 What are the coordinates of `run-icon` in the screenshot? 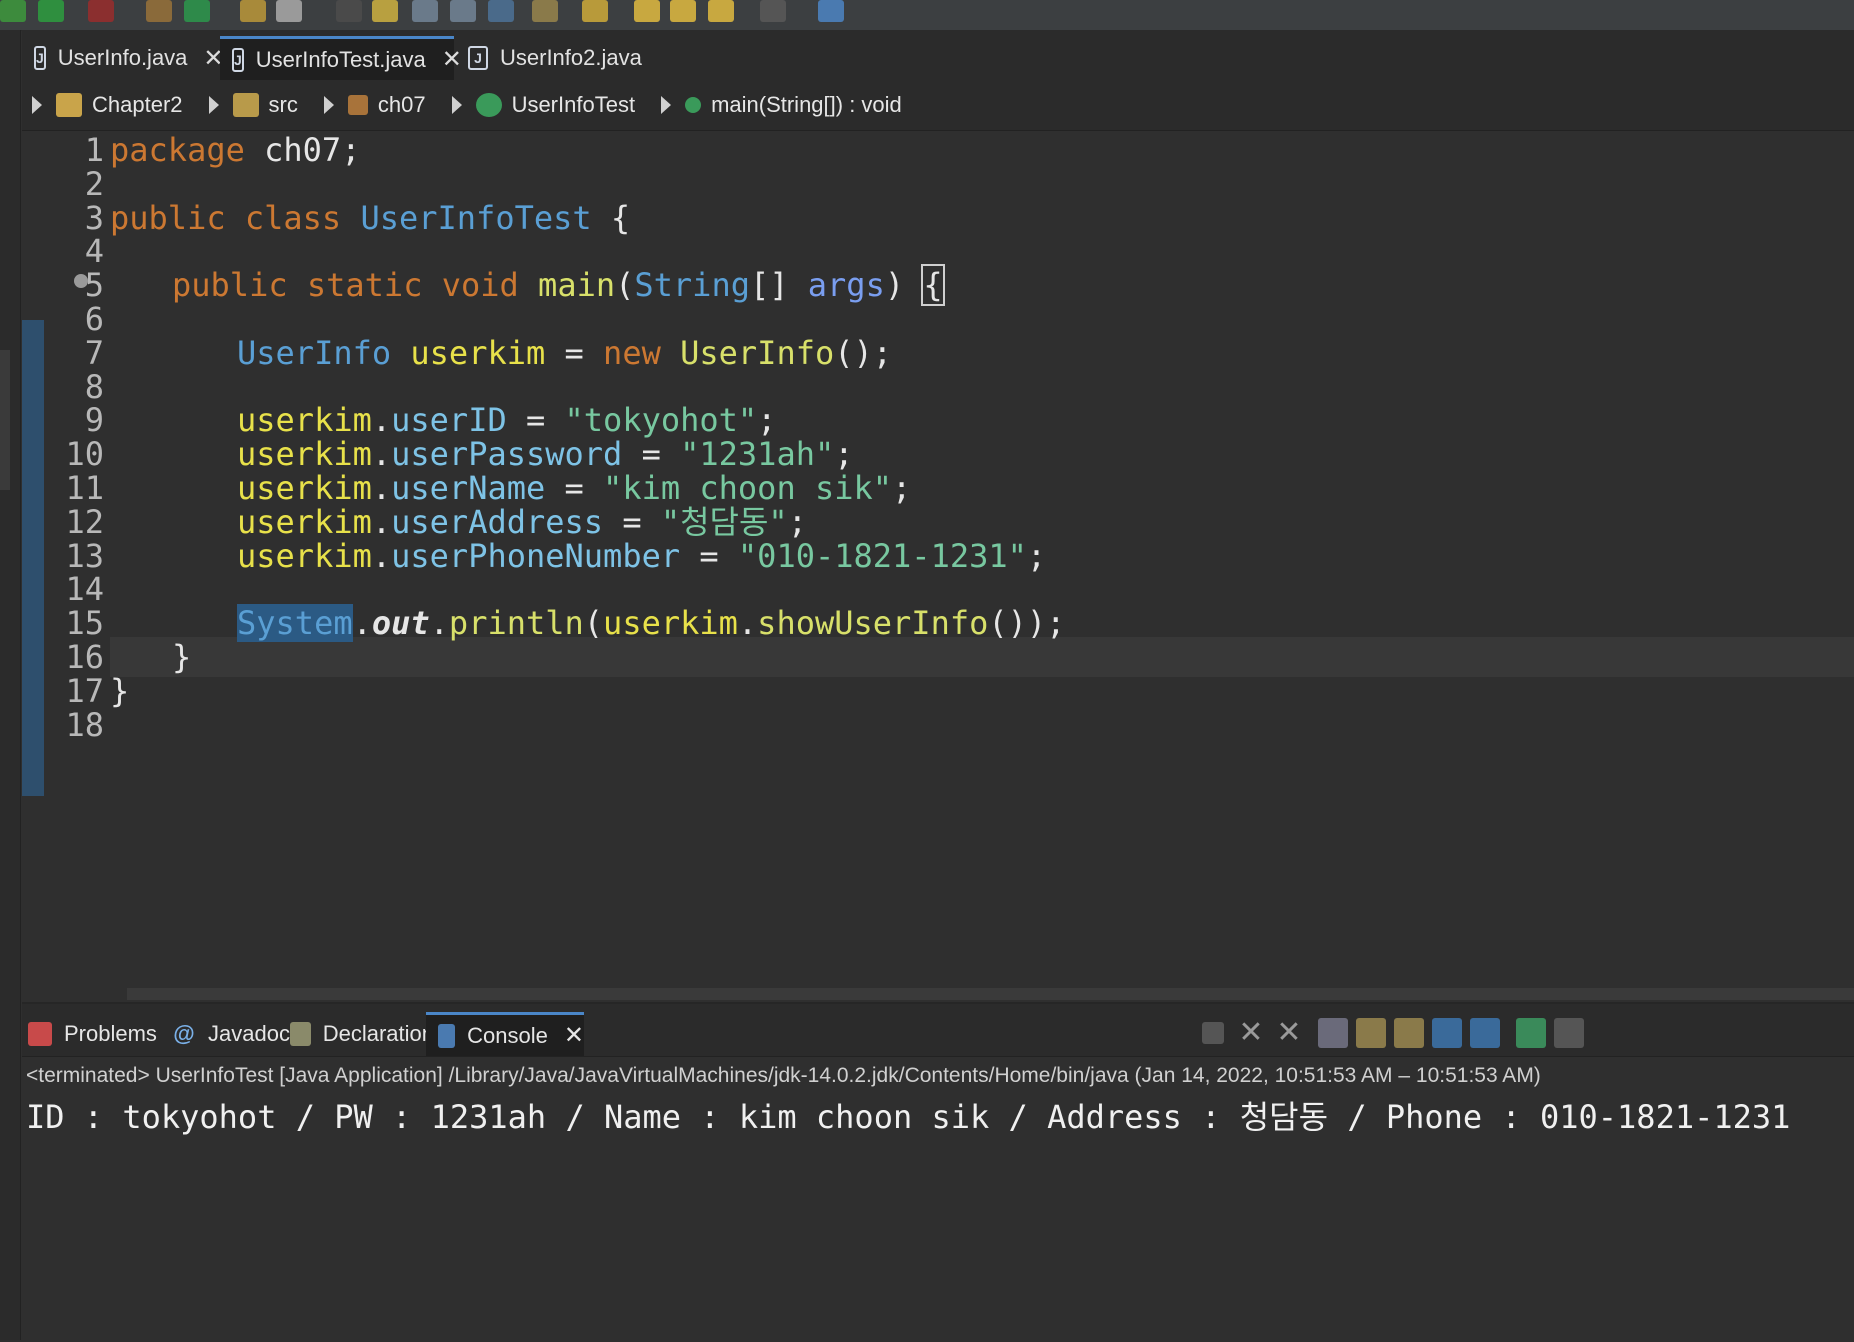 It's located at (51, 11).